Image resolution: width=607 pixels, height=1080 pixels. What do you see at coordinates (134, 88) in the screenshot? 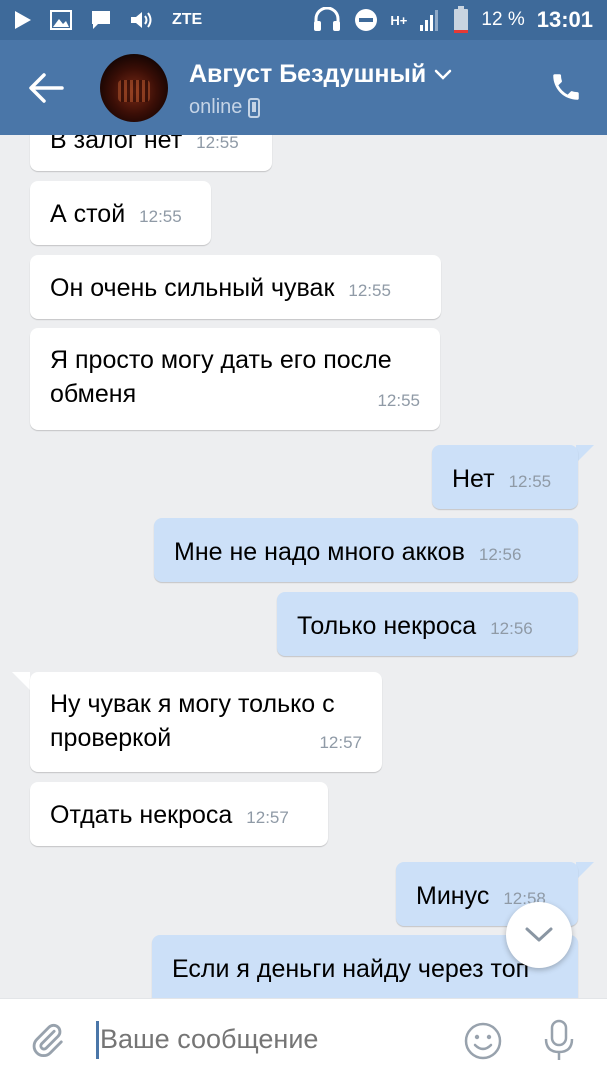
I see `avatar` at bounding box center [134, 88].